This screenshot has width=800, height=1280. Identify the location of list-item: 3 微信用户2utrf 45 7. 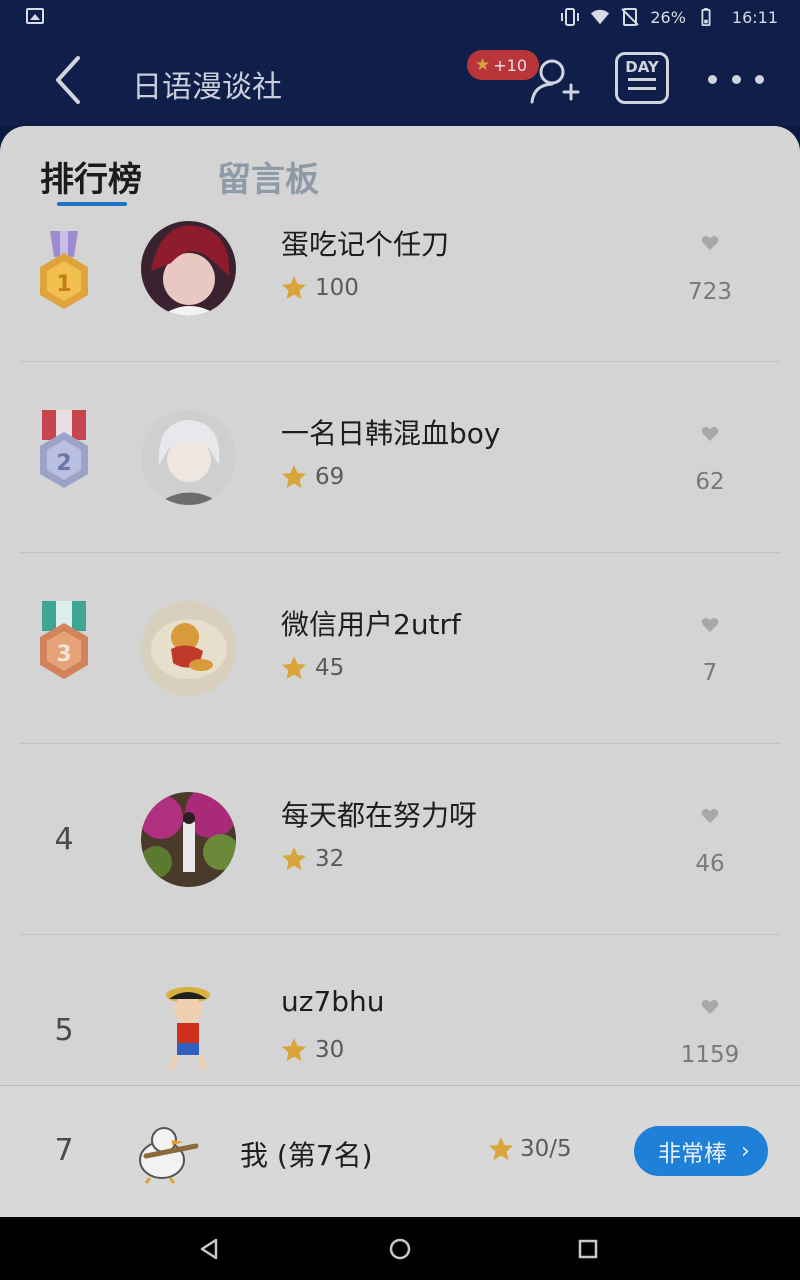
(400, 648).